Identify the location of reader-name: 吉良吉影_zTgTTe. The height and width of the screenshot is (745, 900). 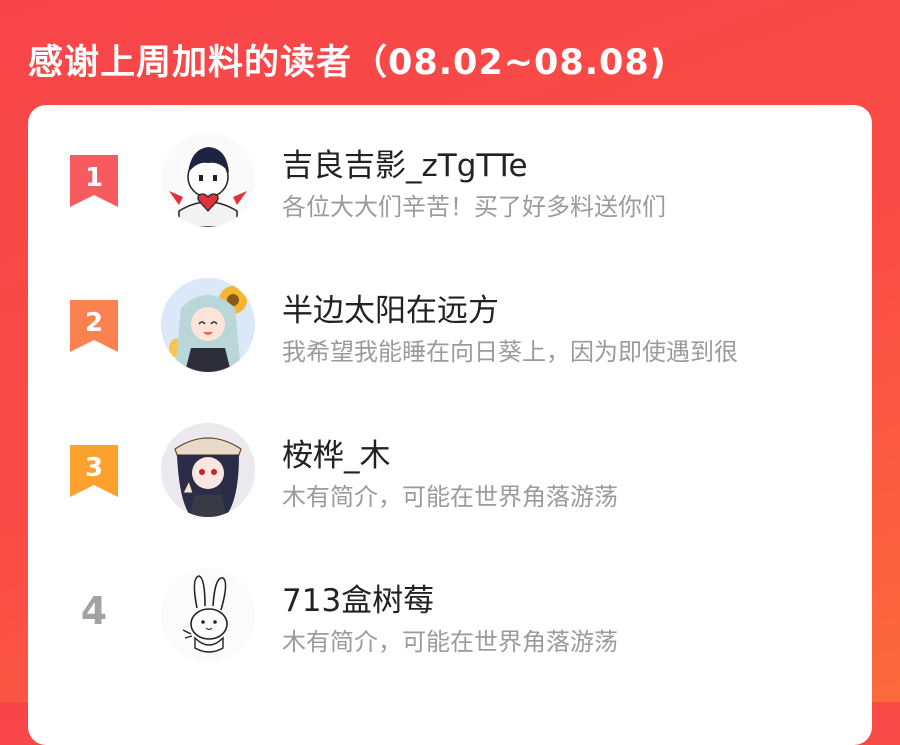
(405, 162).